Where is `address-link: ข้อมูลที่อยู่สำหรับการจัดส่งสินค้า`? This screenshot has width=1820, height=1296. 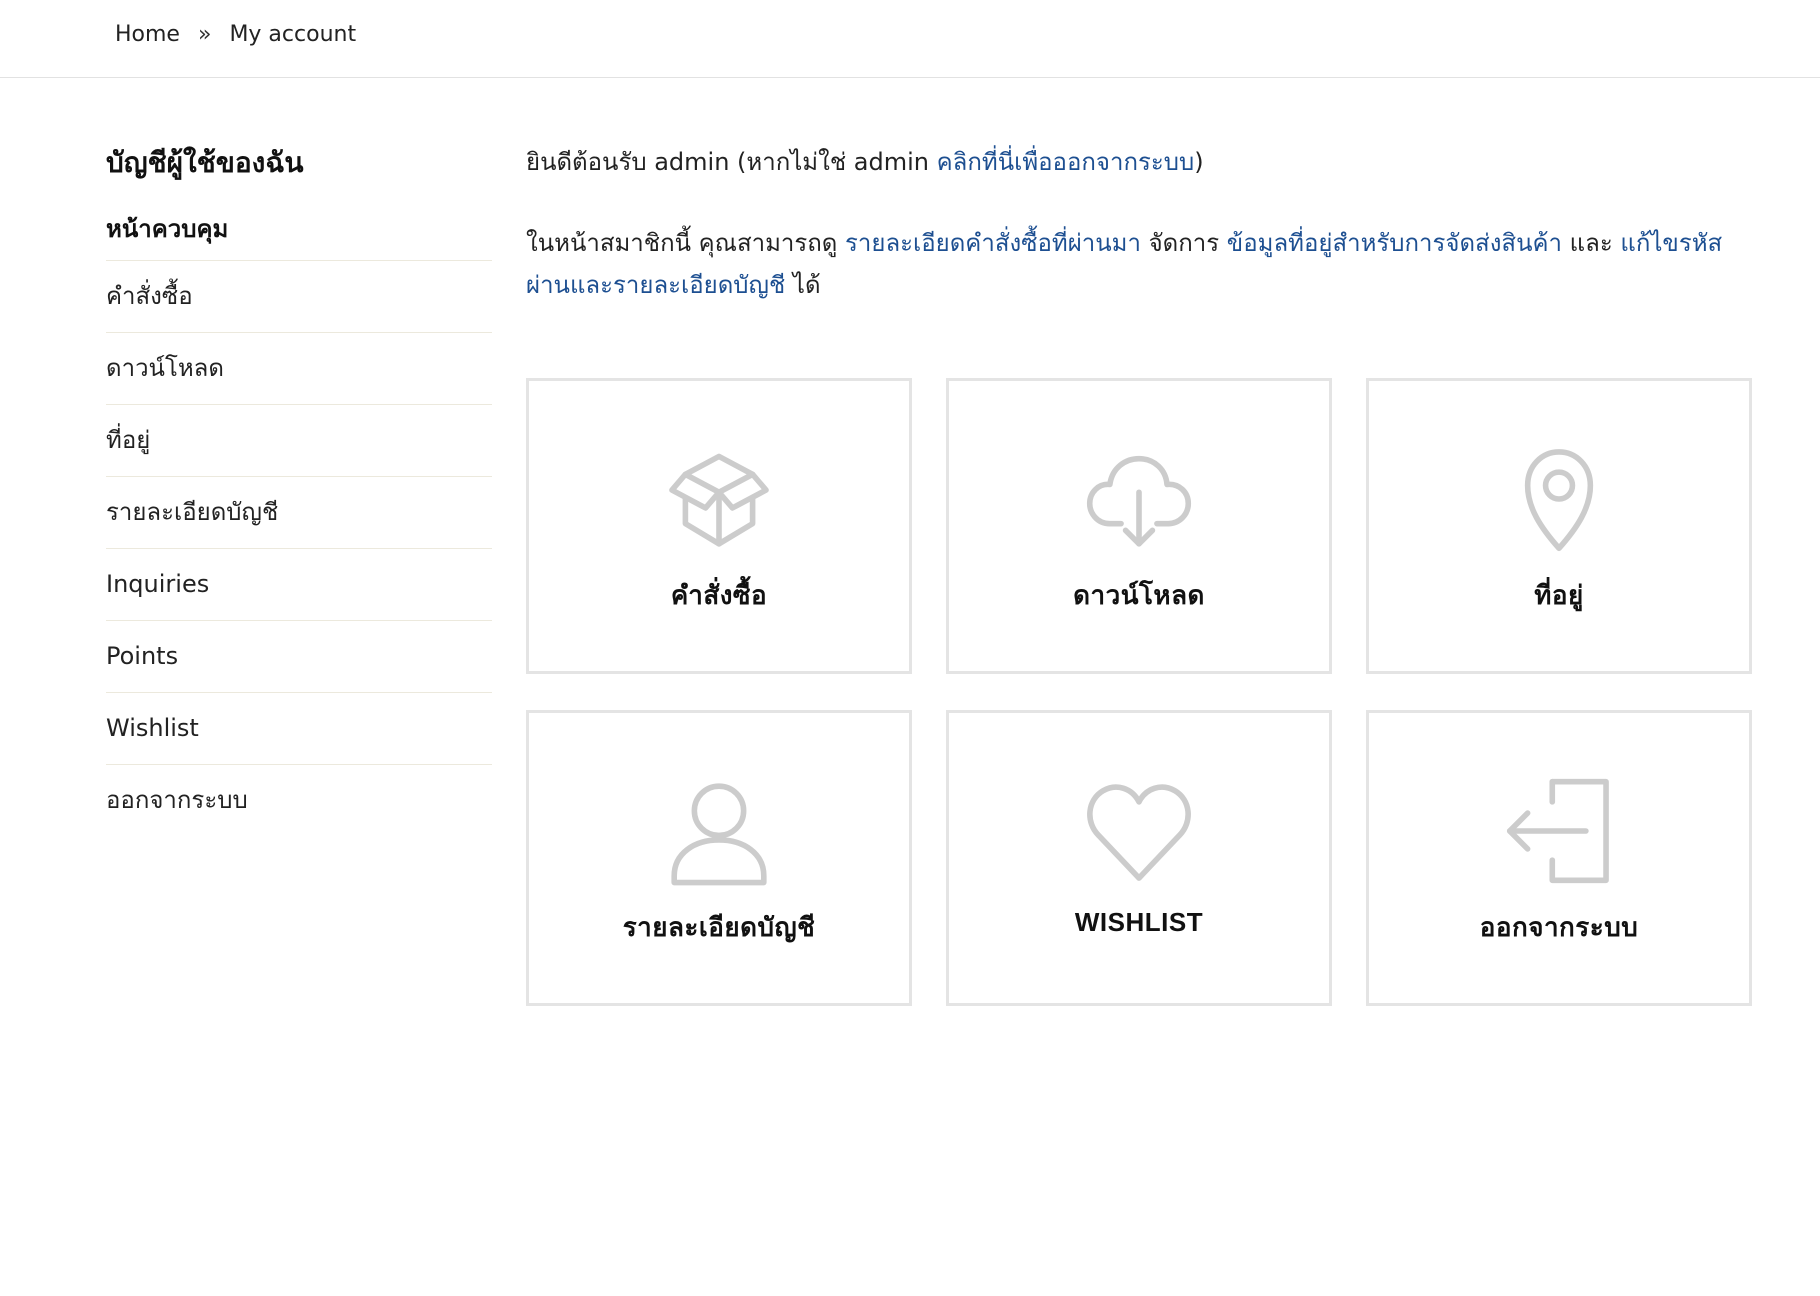 address-link: ข้อมูลที่อยู่สำหรับการจัดส่งสินค้า is located at coordinates (1394, 243).